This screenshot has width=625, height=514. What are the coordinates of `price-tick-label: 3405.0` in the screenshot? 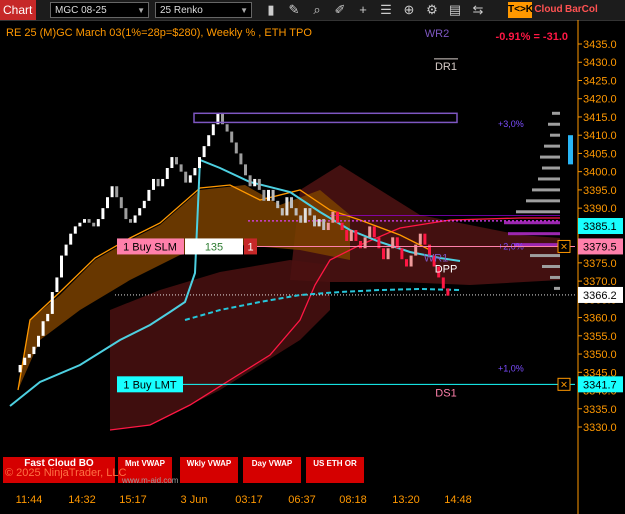 It's located at (600, 154).